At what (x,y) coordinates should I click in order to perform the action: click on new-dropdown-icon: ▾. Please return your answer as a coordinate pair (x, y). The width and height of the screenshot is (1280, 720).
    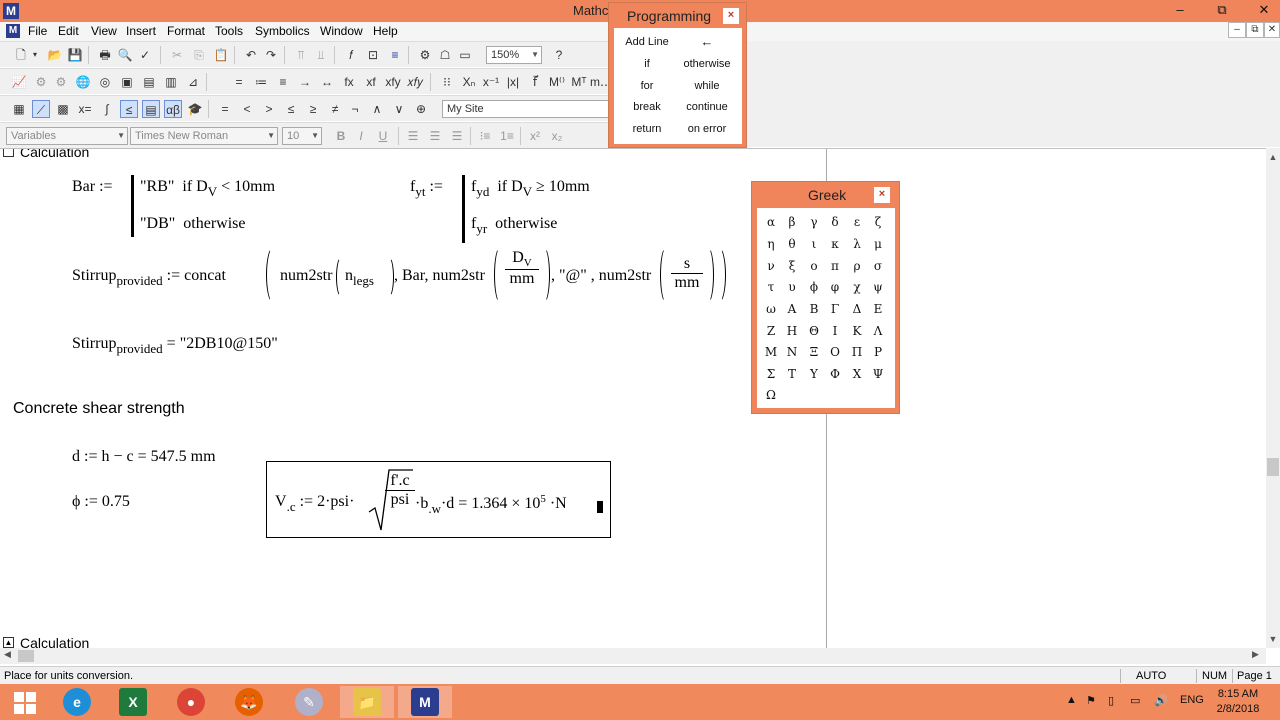
    Looking at the image, I should click on (35, 55).